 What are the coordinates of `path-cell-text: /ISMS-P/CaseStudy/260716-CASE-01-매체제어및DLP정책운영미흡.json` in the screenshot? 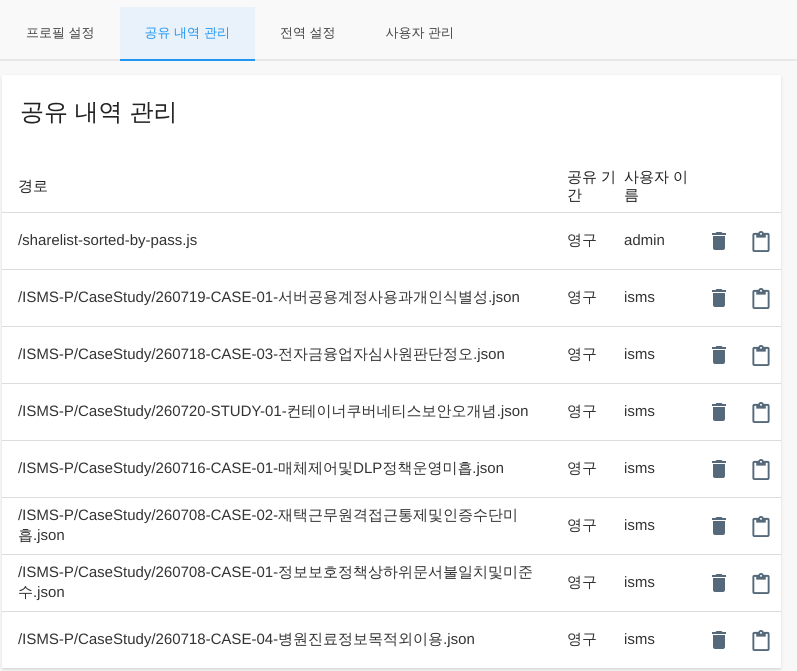 It's located at (261, 469).